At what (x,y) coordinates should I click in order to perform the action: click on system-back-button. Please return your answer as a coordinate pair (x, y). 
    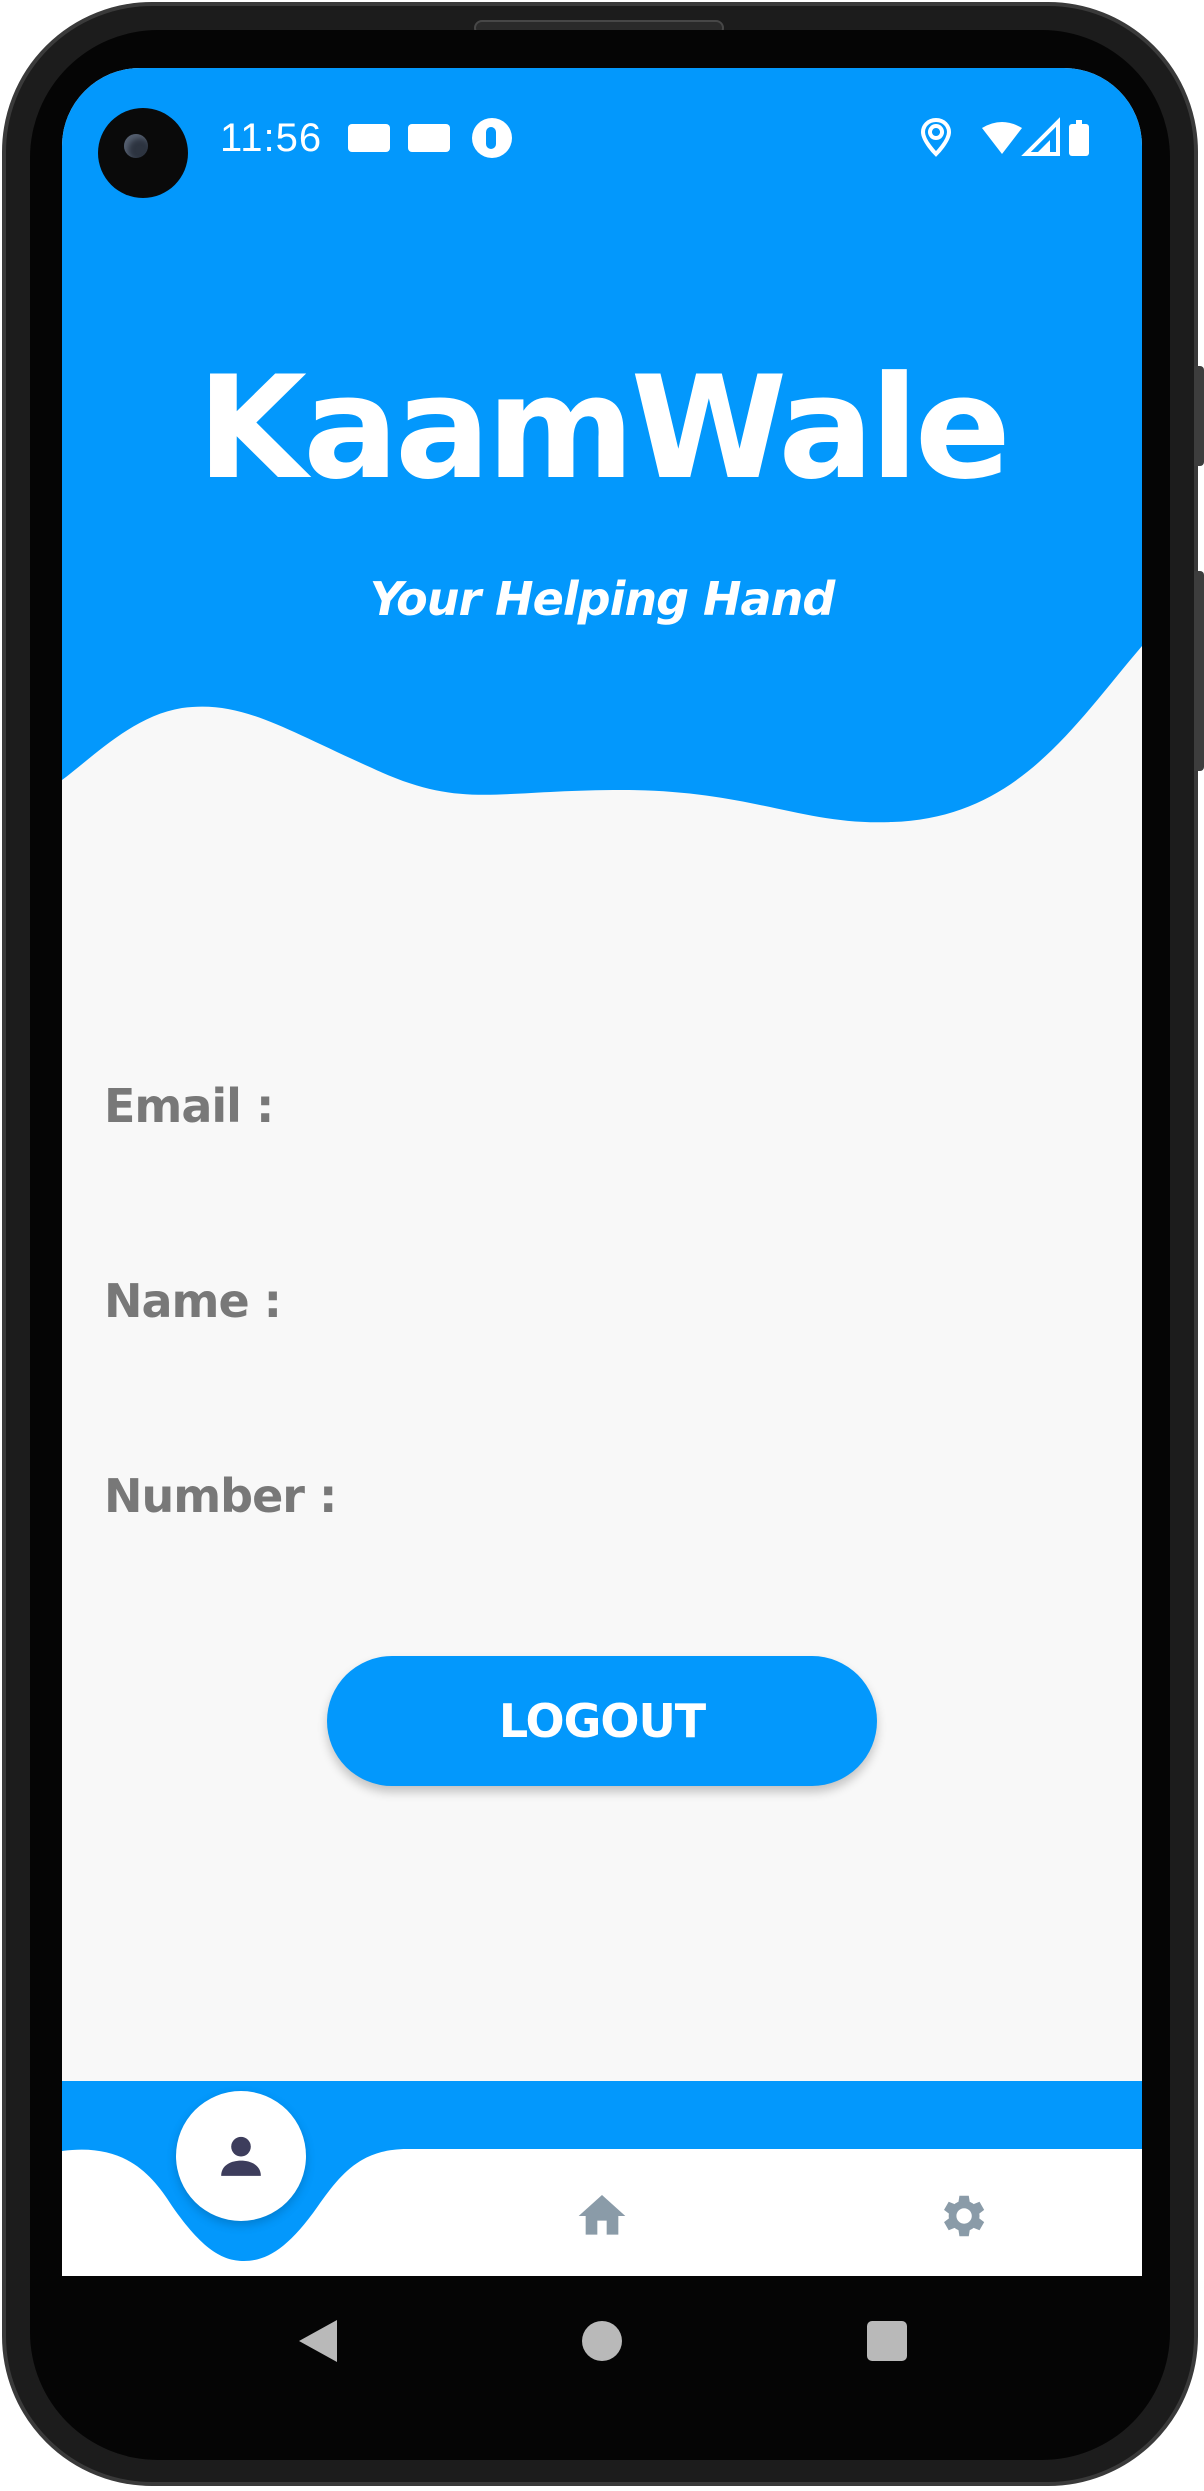
    Looking at the image, I should click on (317, 2341).